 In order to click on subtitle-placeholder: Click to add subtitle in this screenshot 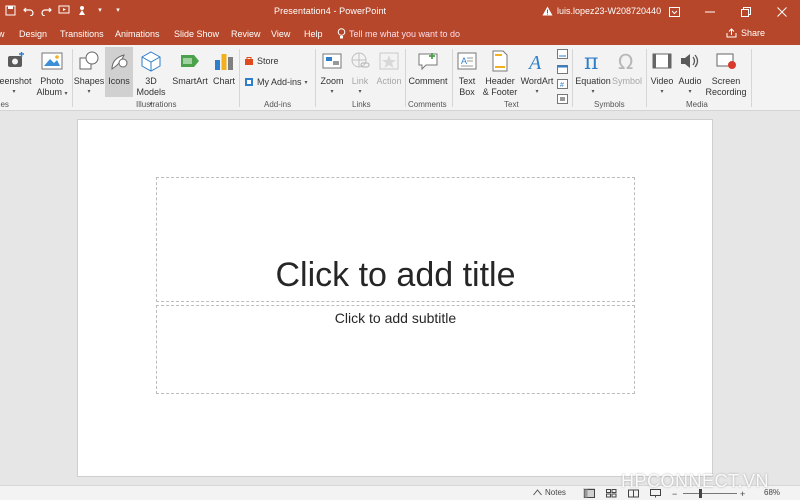, I will do `click(395, 349)`.